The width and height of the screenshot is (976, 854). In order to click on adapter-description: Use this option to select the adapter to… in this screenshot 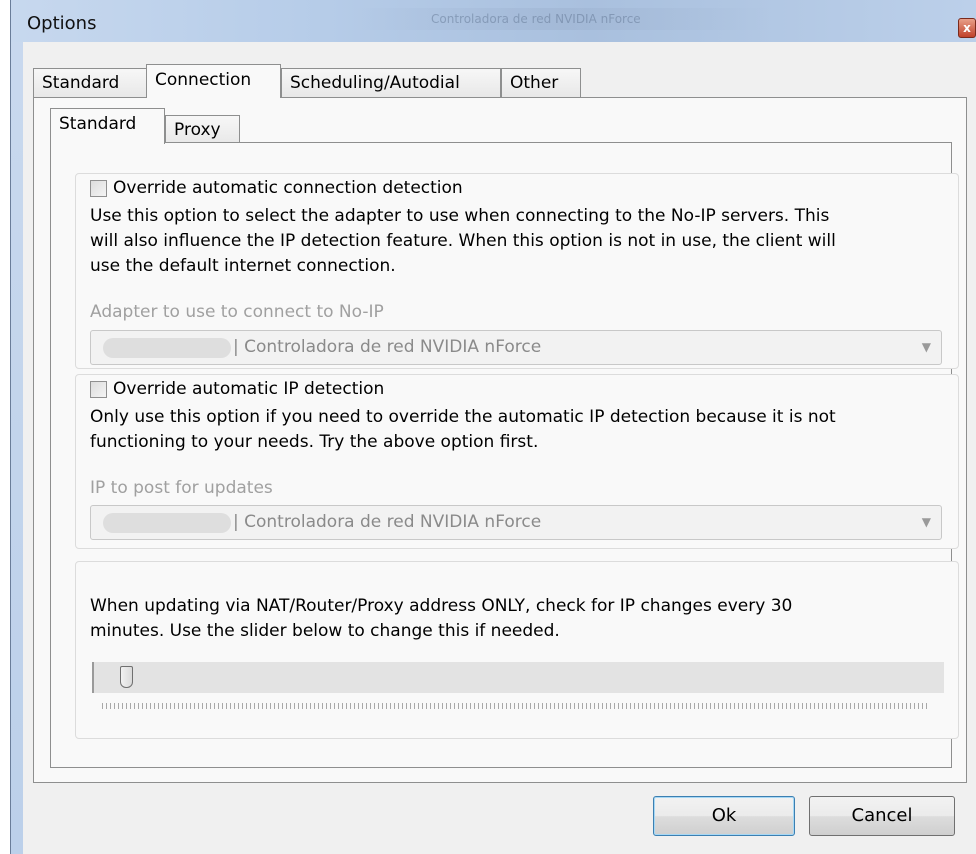, I will do `click(515, 241)`.